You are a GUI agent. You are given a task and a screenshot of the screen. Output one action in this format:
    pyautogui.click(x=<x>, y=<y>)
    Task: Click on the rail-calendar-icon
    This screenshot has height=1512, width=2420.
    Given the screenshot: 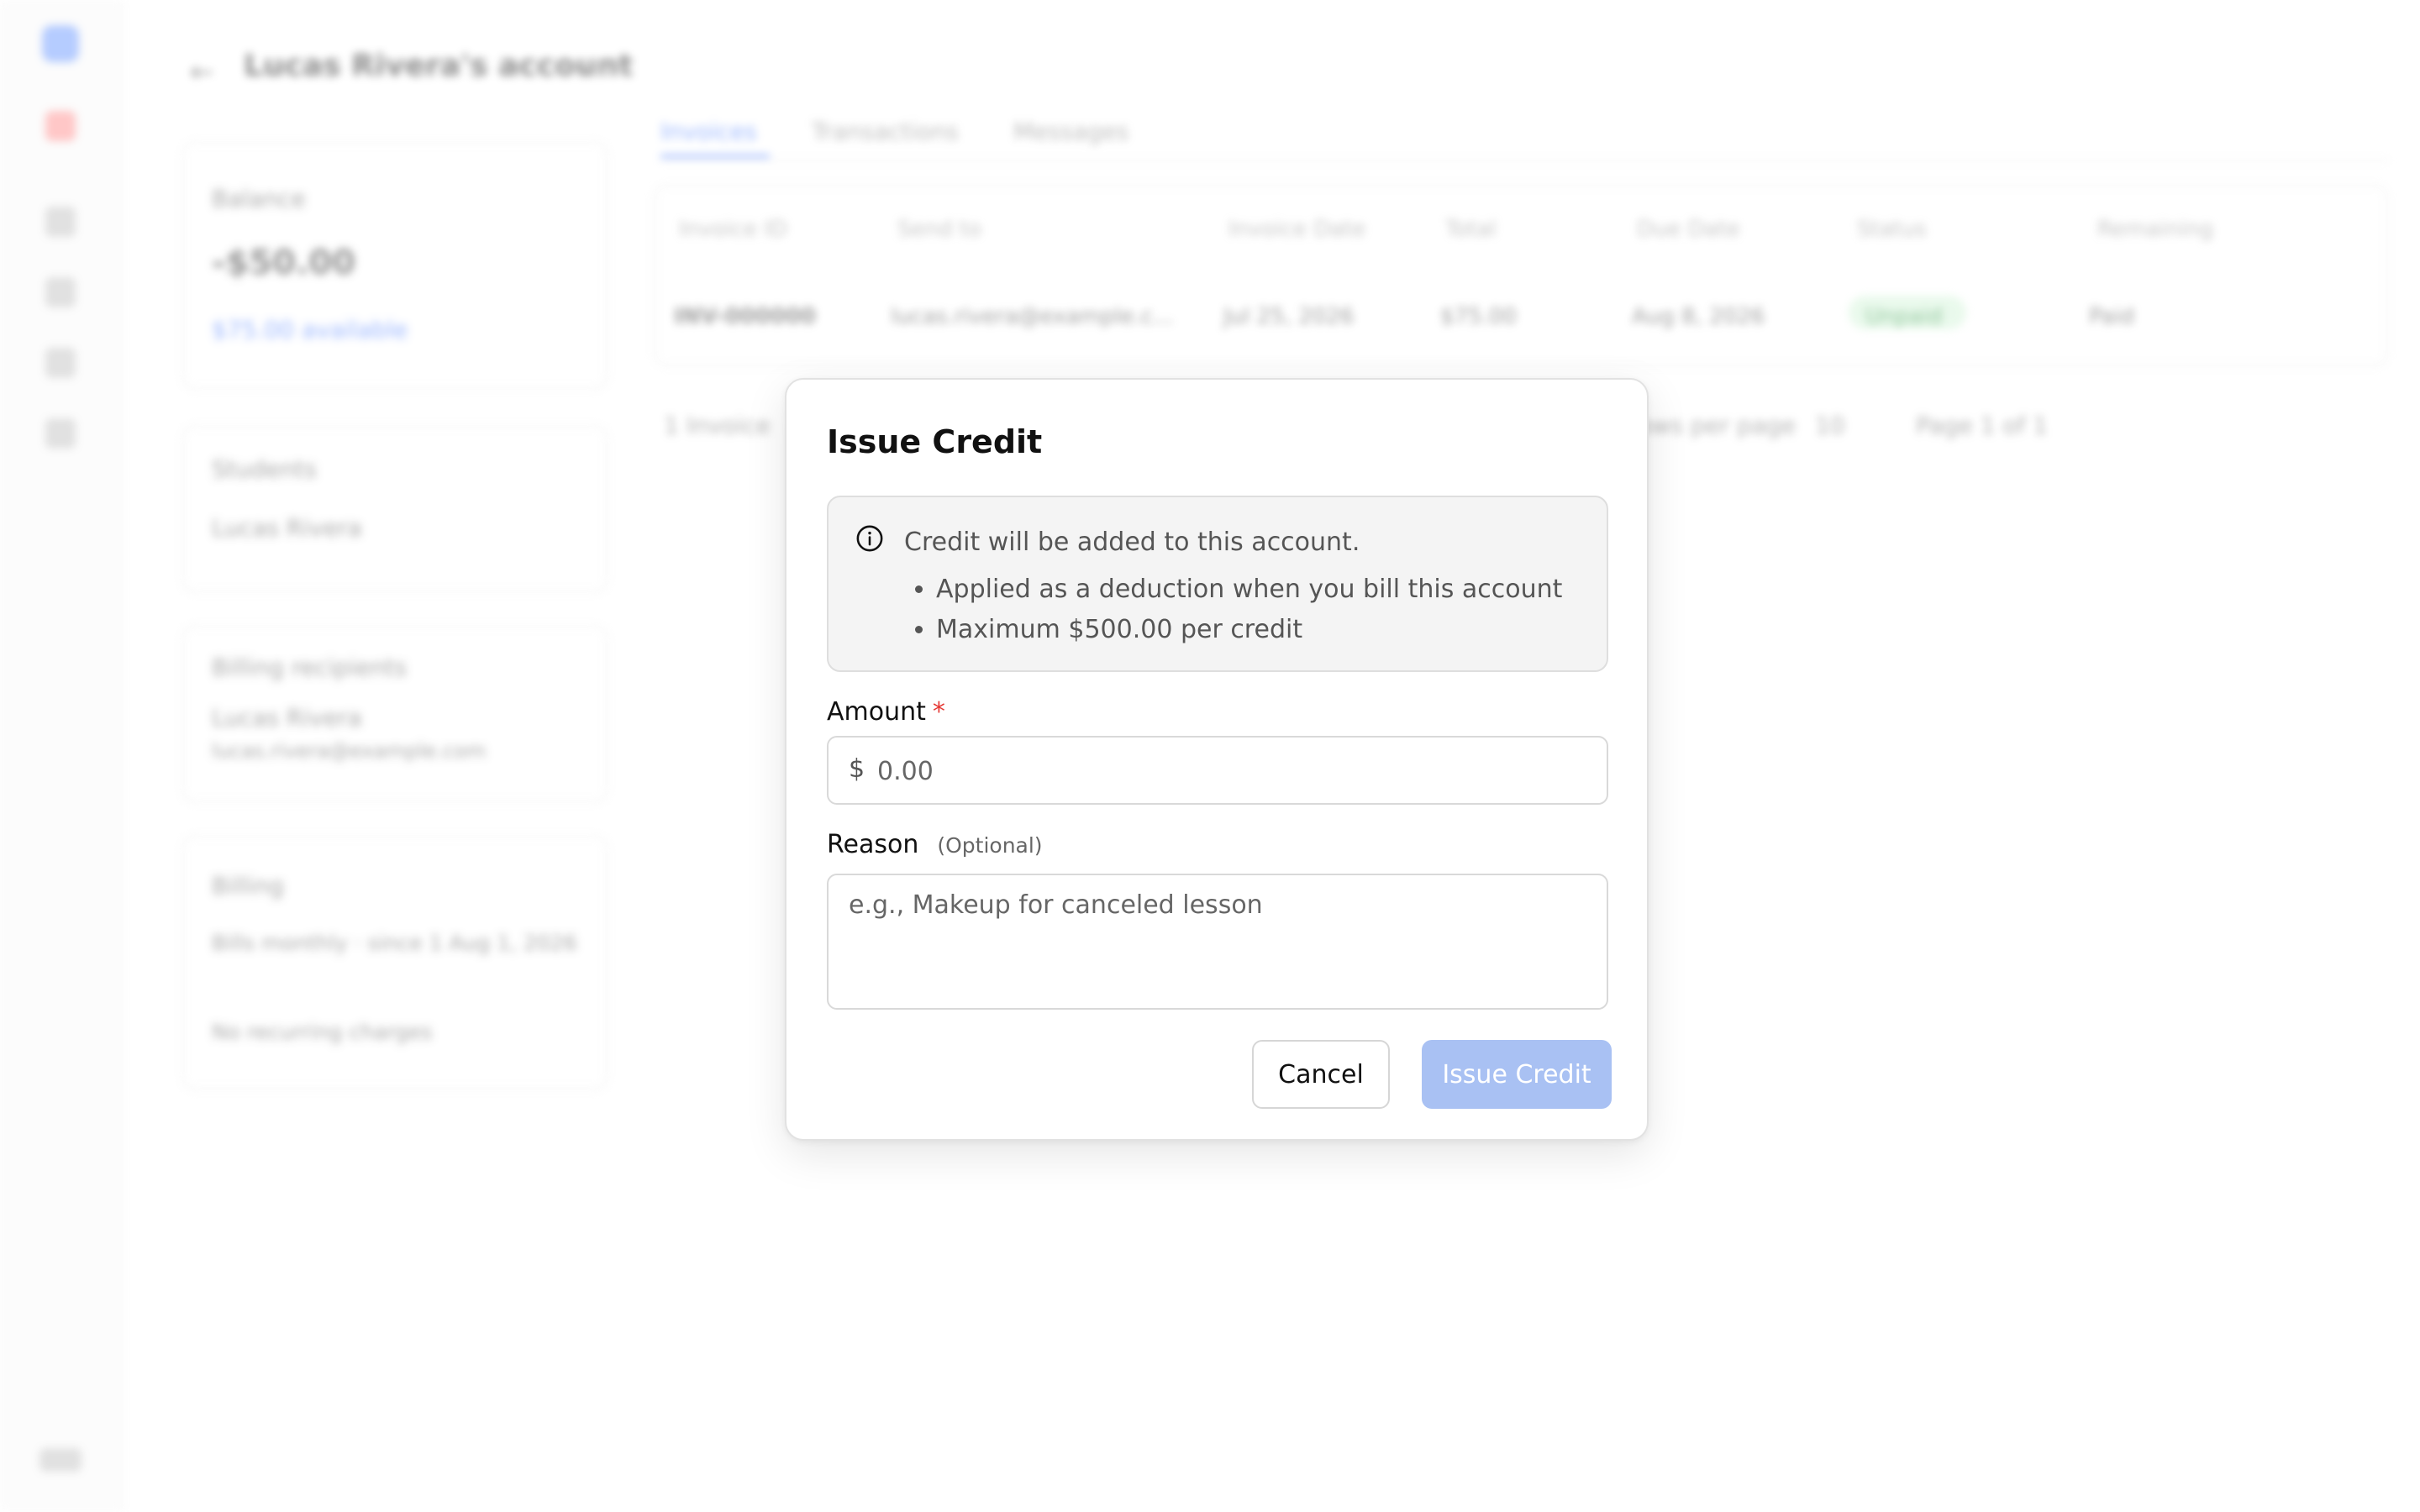 What is the action you would take?
    pyautogui.click(x=60, y=126)
    